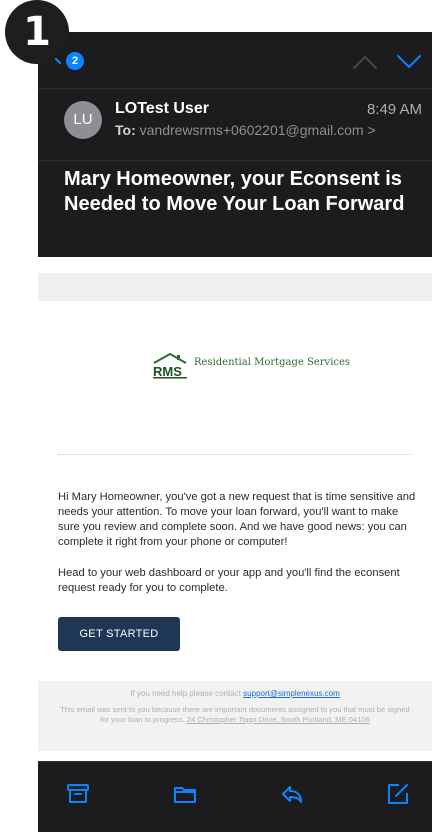  Describe the element at coordinates (235, 60) in the screenshot. I see `message-nav-bar: 2` at that location.